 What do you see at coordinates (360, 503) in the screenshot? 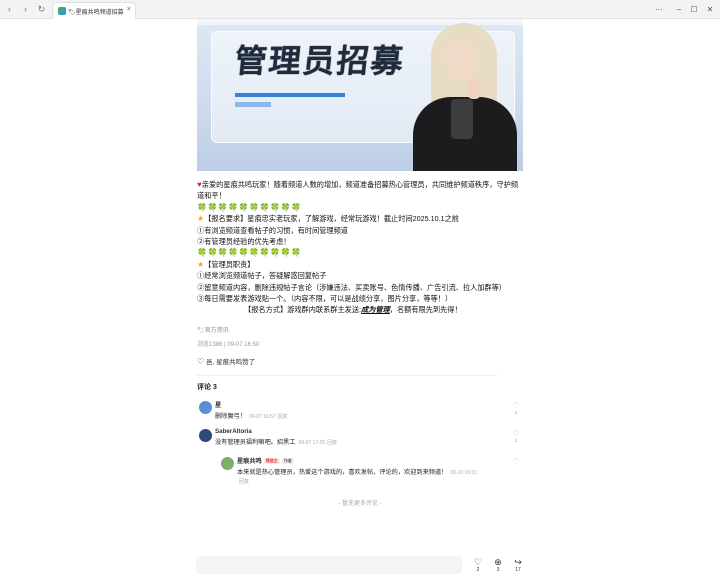
I see `no-more-comments: - 暂无更多评论 -` at bounding box center [360, 503].